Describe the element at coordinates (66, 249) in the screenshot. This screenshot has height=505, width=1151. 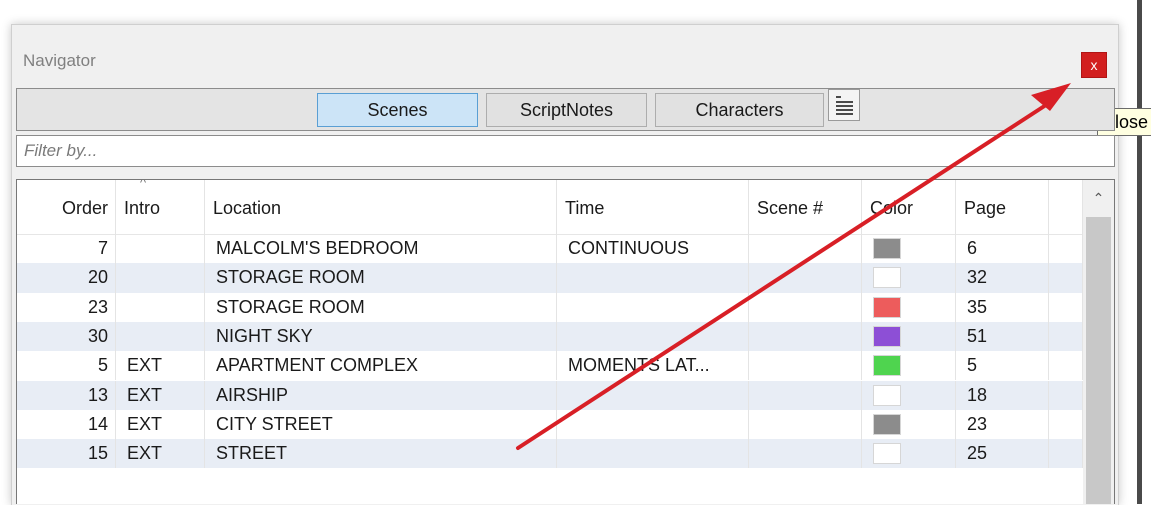
I see `cell-order: 7` at that location.